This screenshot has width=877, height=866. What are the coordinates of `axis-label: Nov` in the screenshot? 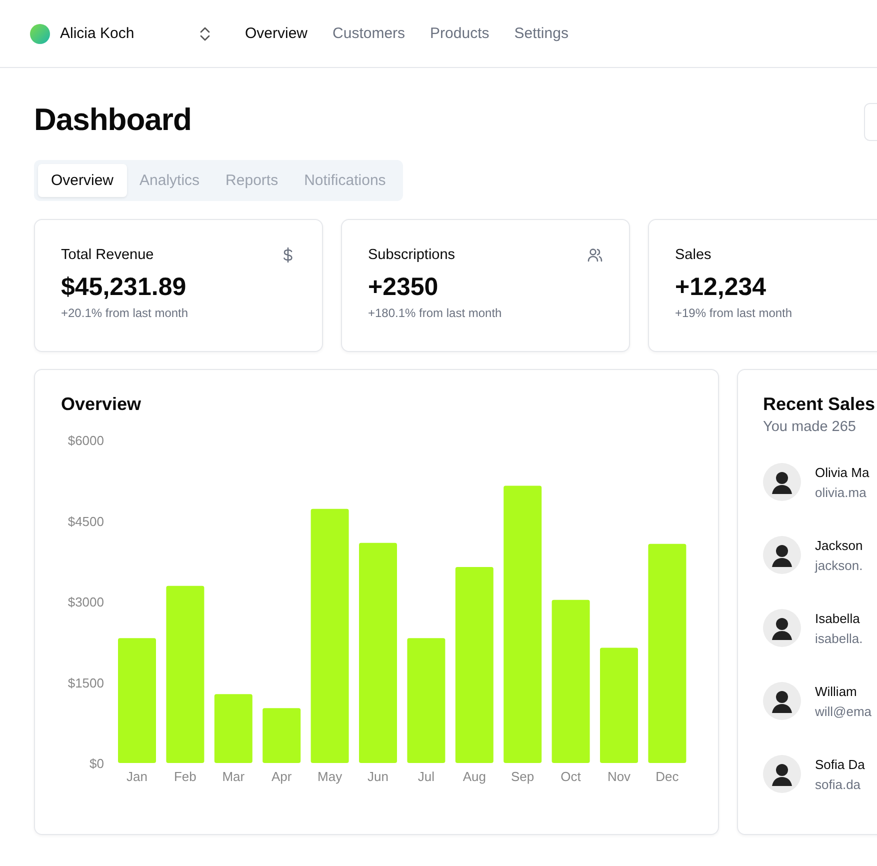 It's located at (619, 776).